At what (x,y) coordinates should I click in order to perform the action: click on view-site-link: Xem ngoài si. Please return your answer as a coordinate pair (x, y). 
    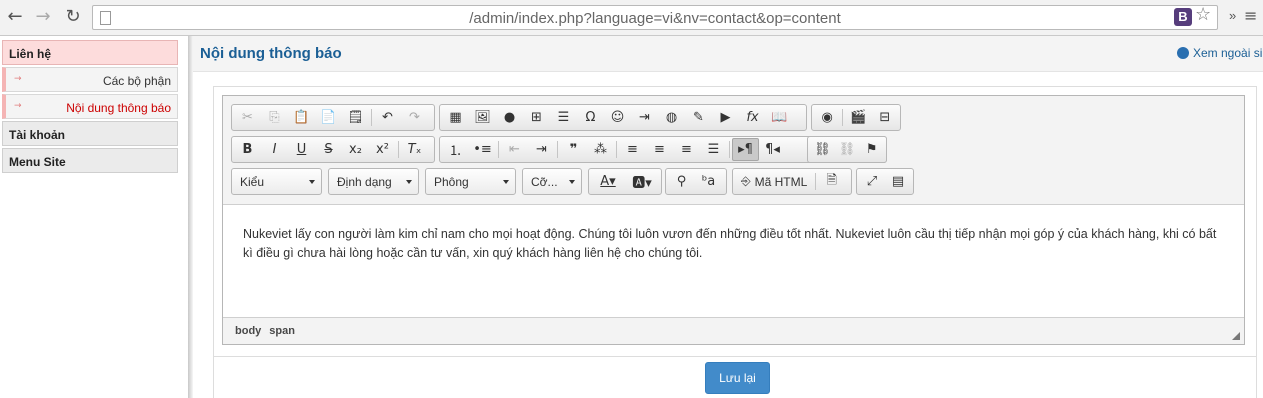
    Looking at the image, I should click on (1219, 53).